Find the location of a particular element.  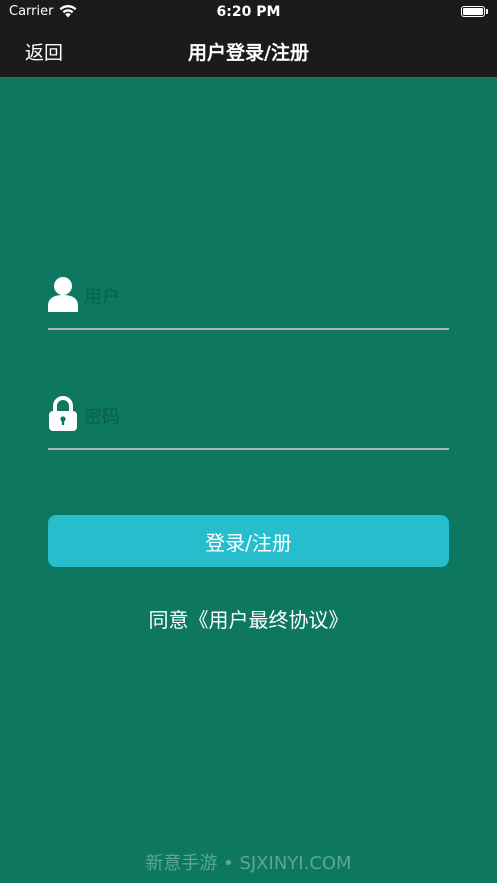

watermark: 新意手游 • SJXINYI.COM is located at coordinates (248, 863).